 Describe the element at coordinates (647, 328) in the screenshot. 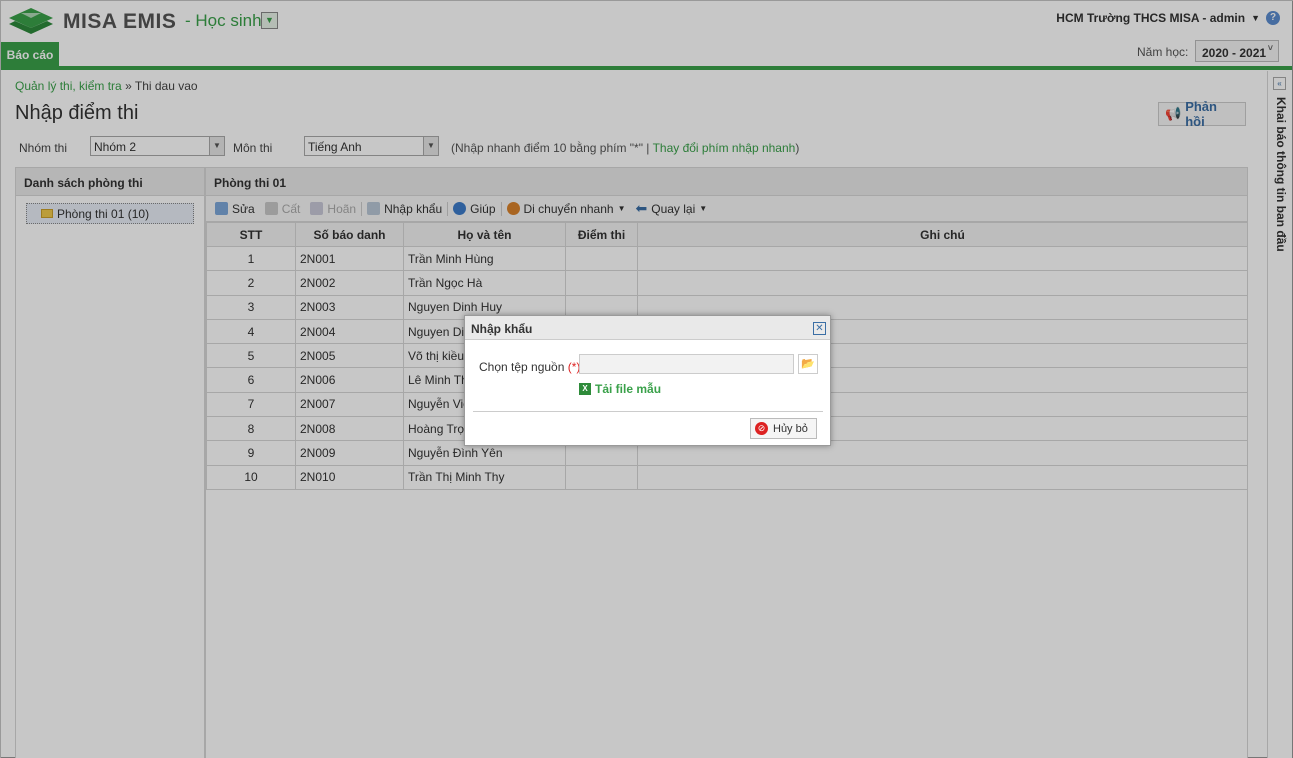

I see `dialog-title: Nhập khẩu` at that location.